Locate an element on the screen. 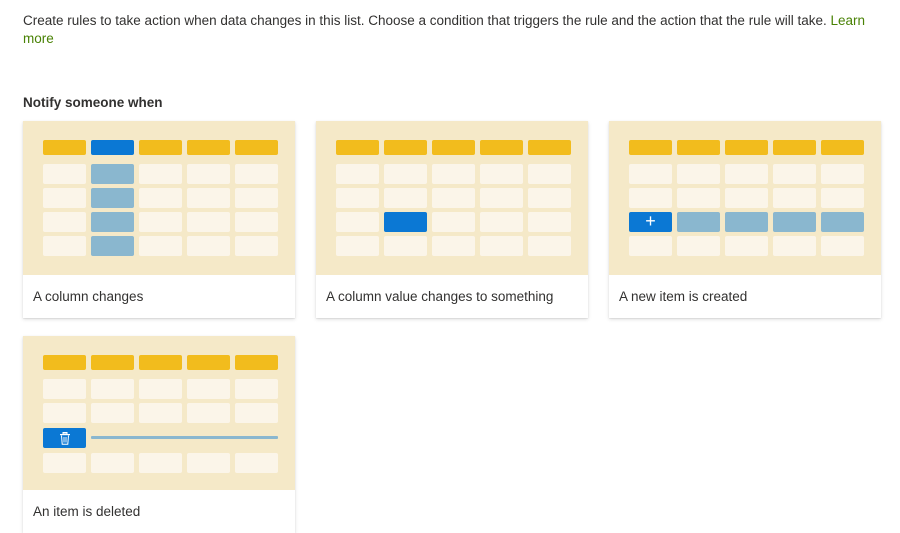  item-deleted-illustration is located at coordinates (159, 413).